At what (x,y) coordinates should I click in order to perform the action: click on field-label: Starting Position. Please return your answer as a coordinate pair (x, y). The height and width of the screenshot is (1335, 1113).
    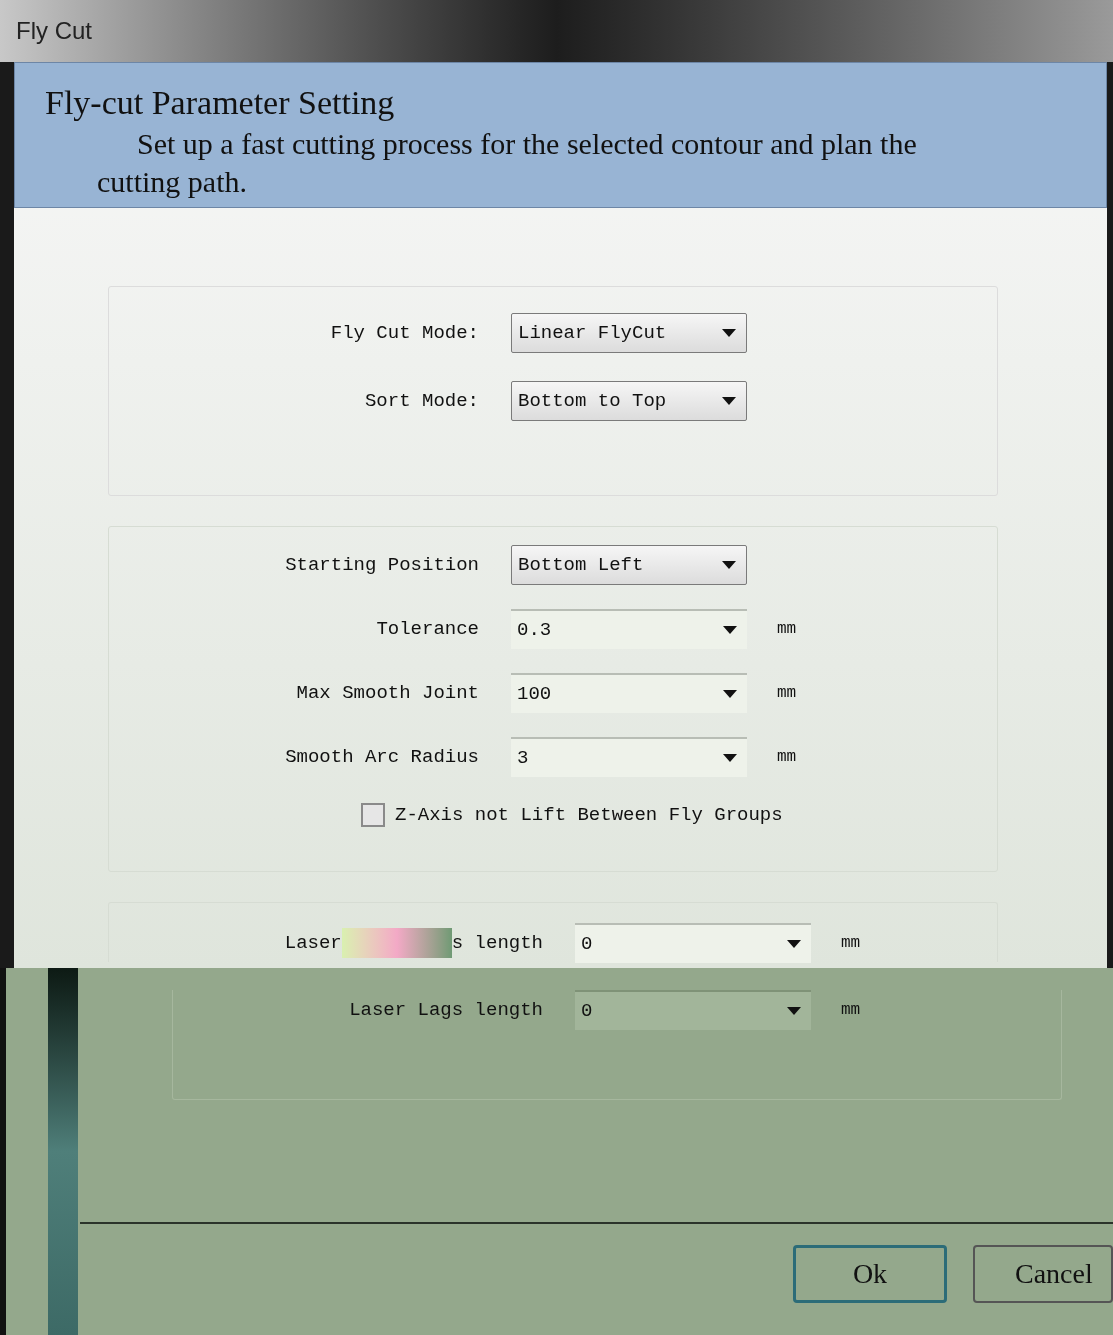
    Looking at the image, I should click on (382, 565).